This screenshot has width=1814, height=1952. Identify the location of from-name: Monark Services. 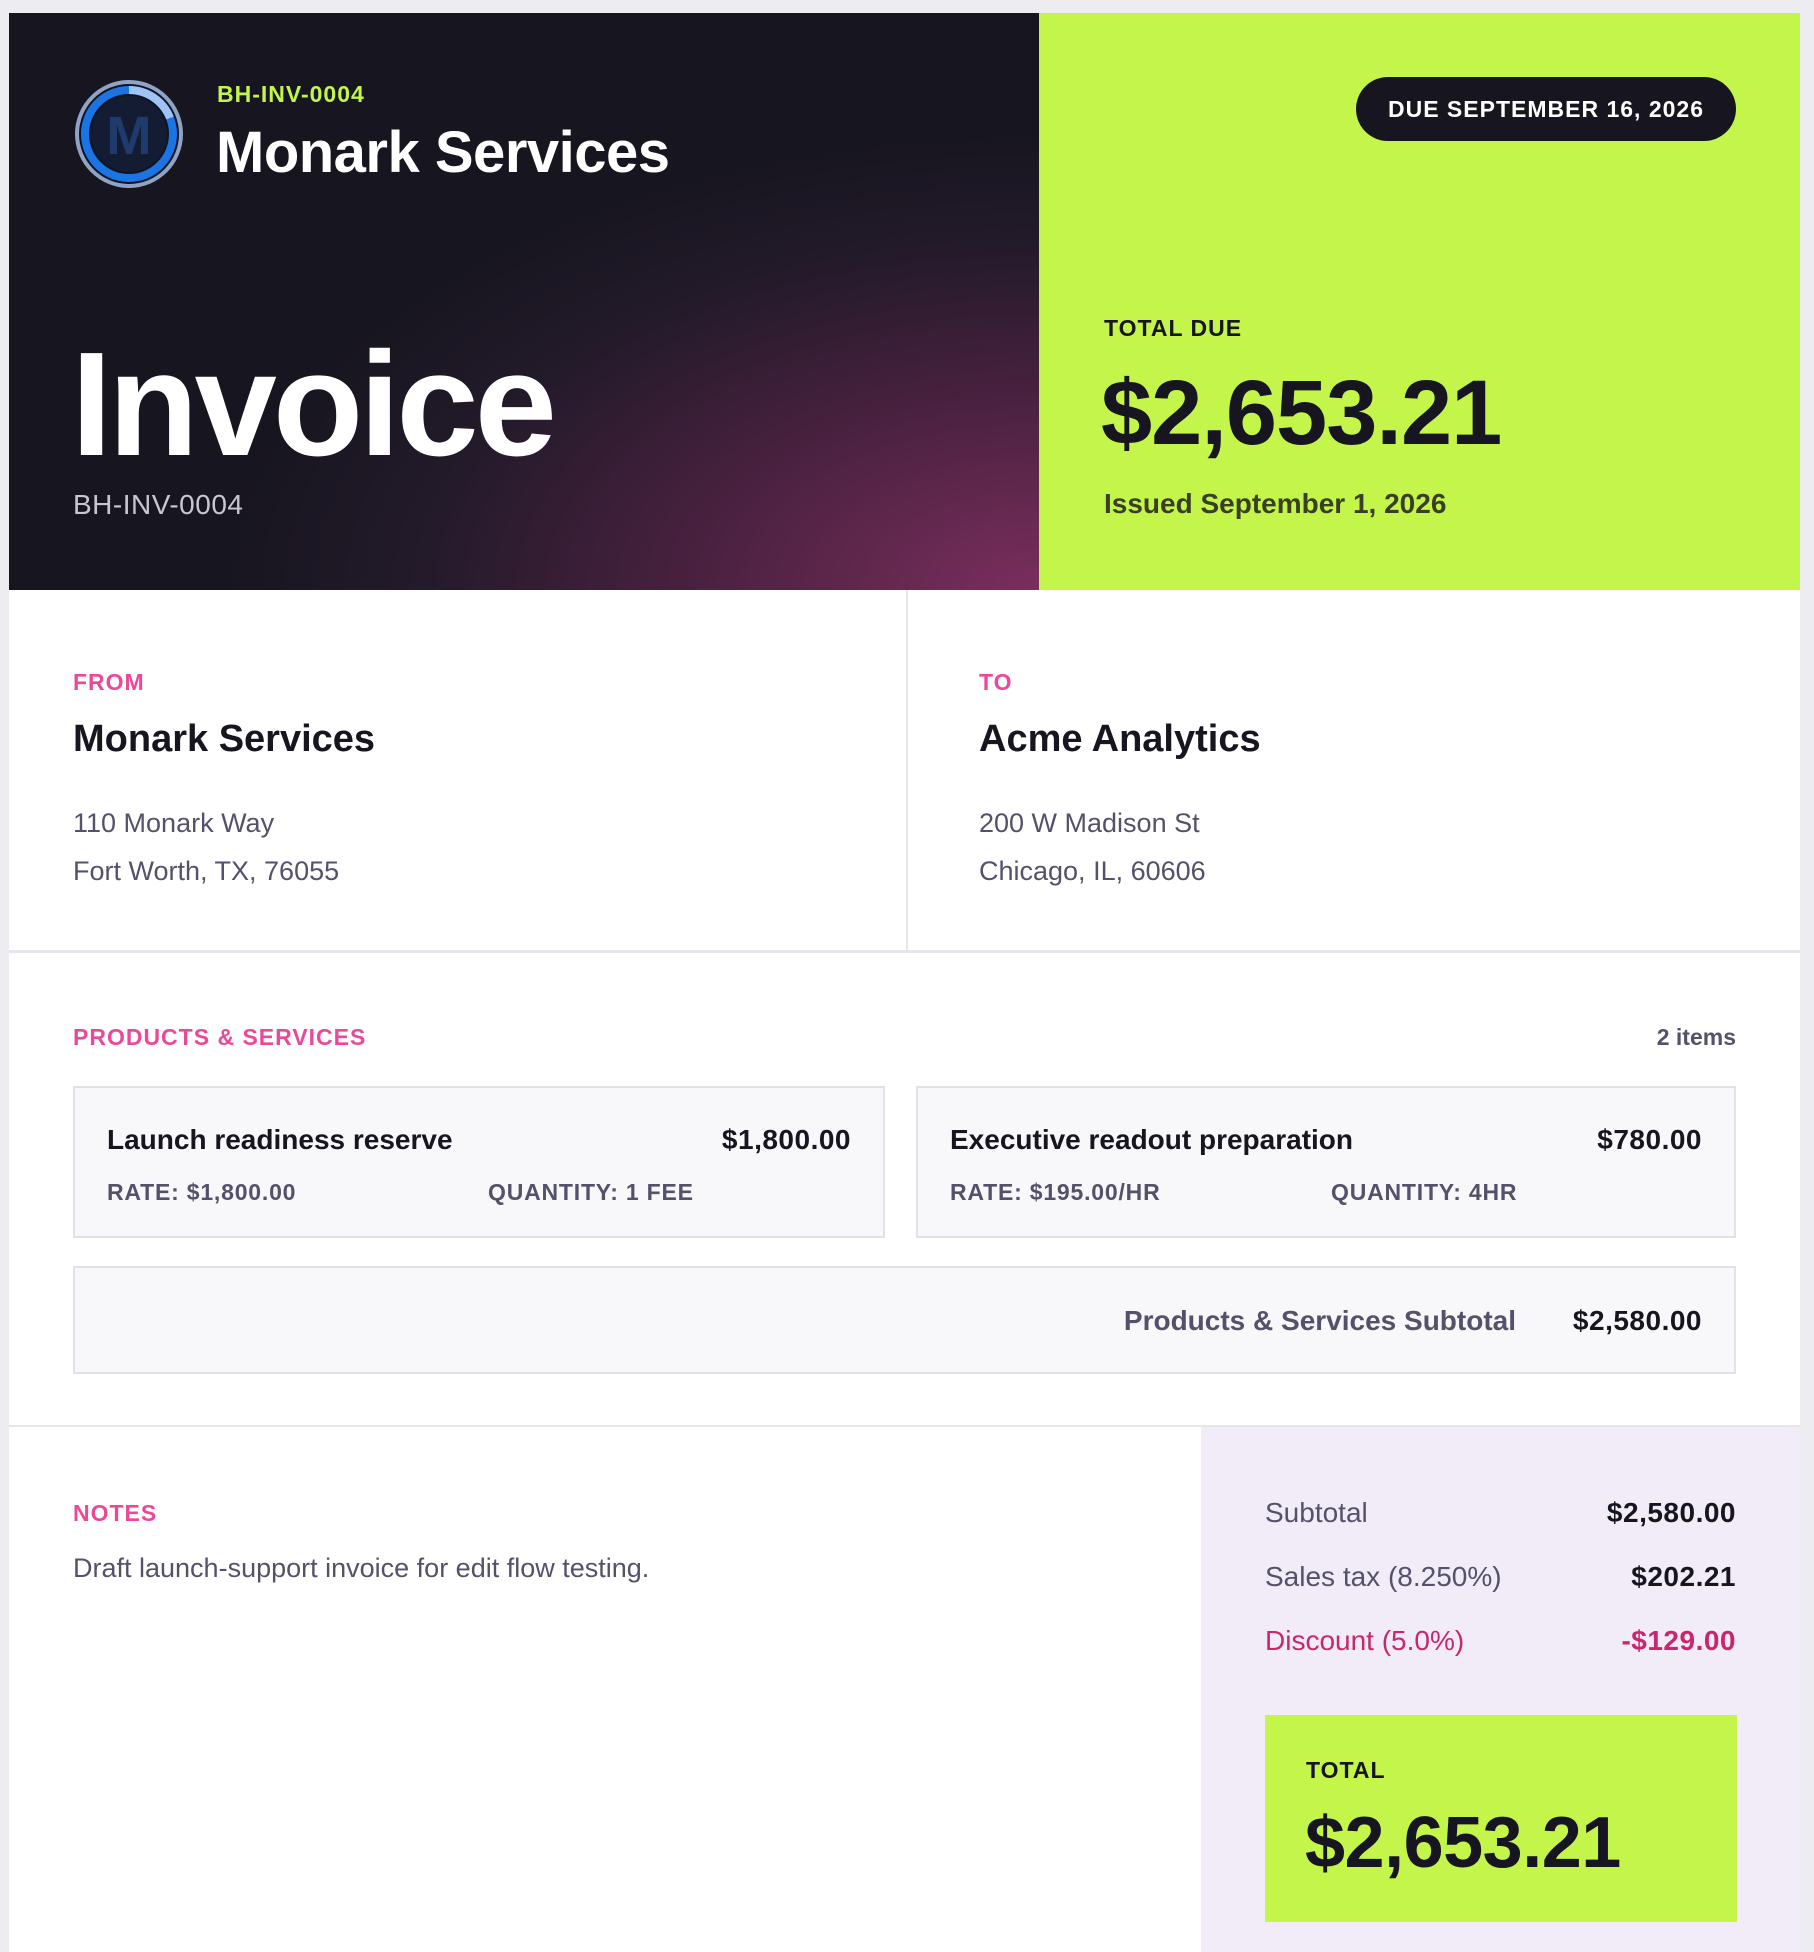
(224, 739).